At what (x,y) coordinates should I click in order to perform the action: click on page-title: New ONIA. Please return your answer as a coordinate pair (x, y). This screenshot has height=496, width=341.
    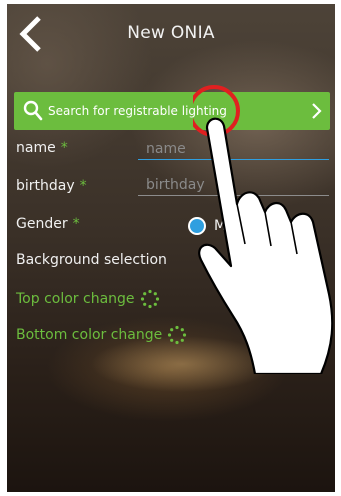
    Looking at the image, I should click on (171, 33).